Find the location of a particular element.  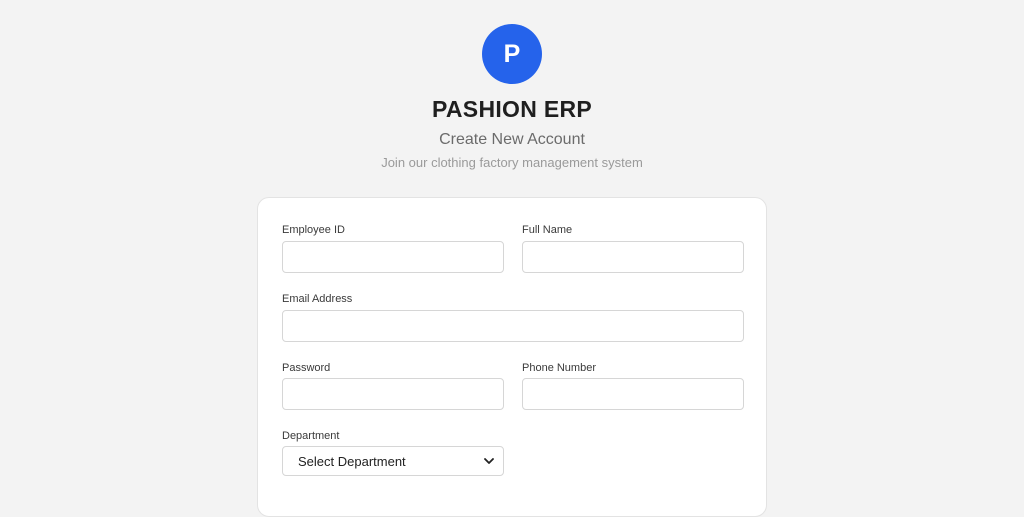

department-selected-value: Select Department is located at coordinates (352, 461).